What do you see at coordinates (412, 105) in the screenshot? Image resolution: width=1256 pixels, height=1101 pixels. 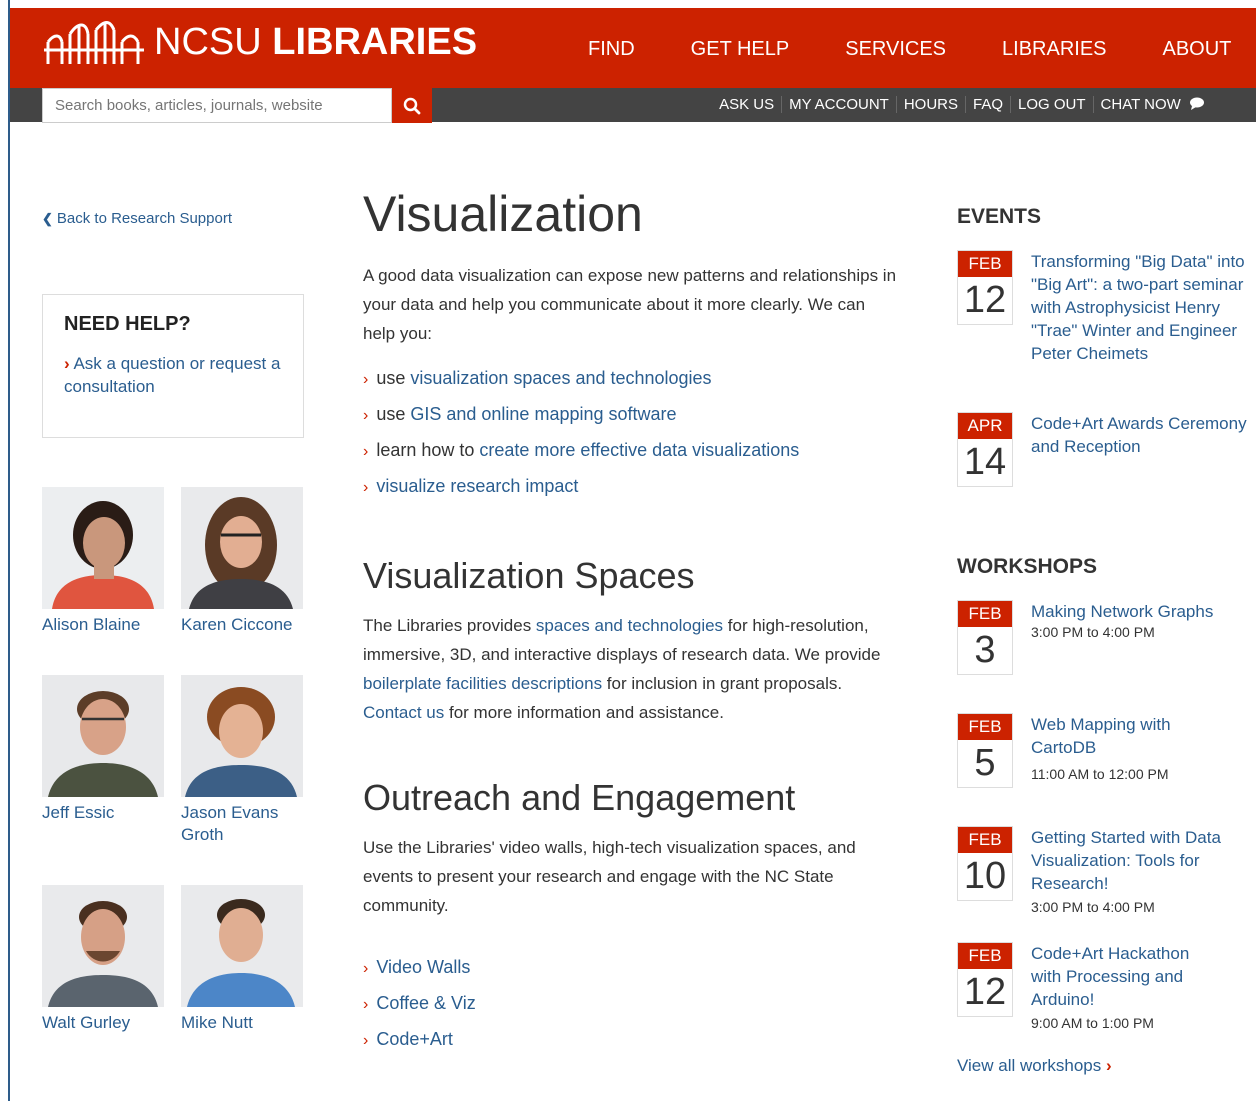 I see `search-button` at bounding box center [412, 105].